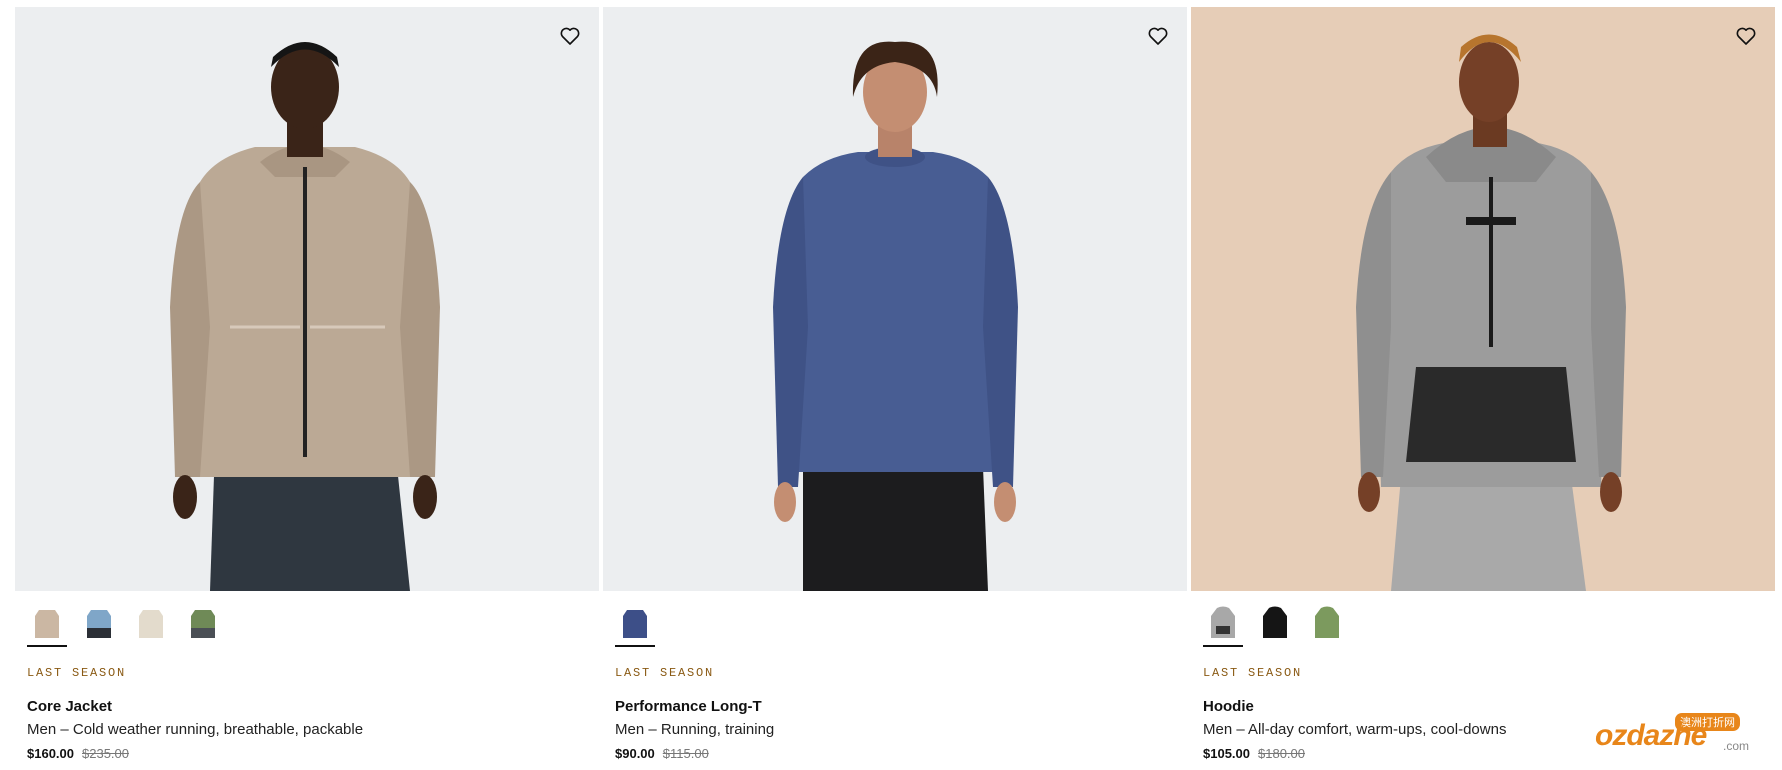 Image resolution: width=1782 pixels, height=770 pixels. What do you see at coordinates (901, 706) in the screenshot?
I see `product-name: Performance Long-T` at bounding box center [901, 706].